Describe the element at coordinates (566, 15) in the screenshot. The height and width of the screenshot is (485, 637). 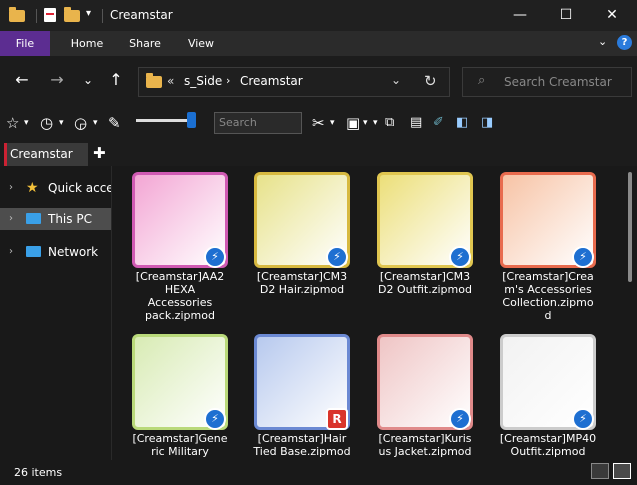
I see `maximize-button: ☐` at that location.